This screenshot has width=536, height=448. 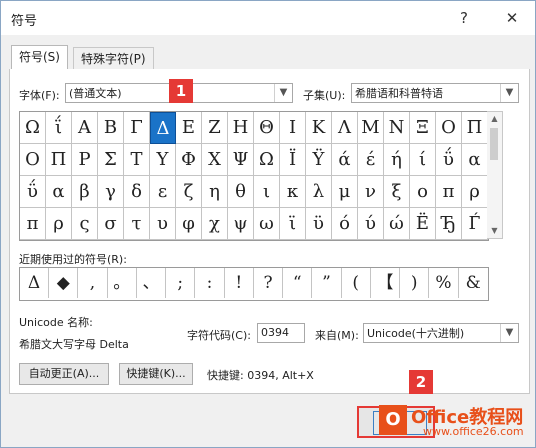 I want to click on recent-symbol: “, so click(x=298, y=283).